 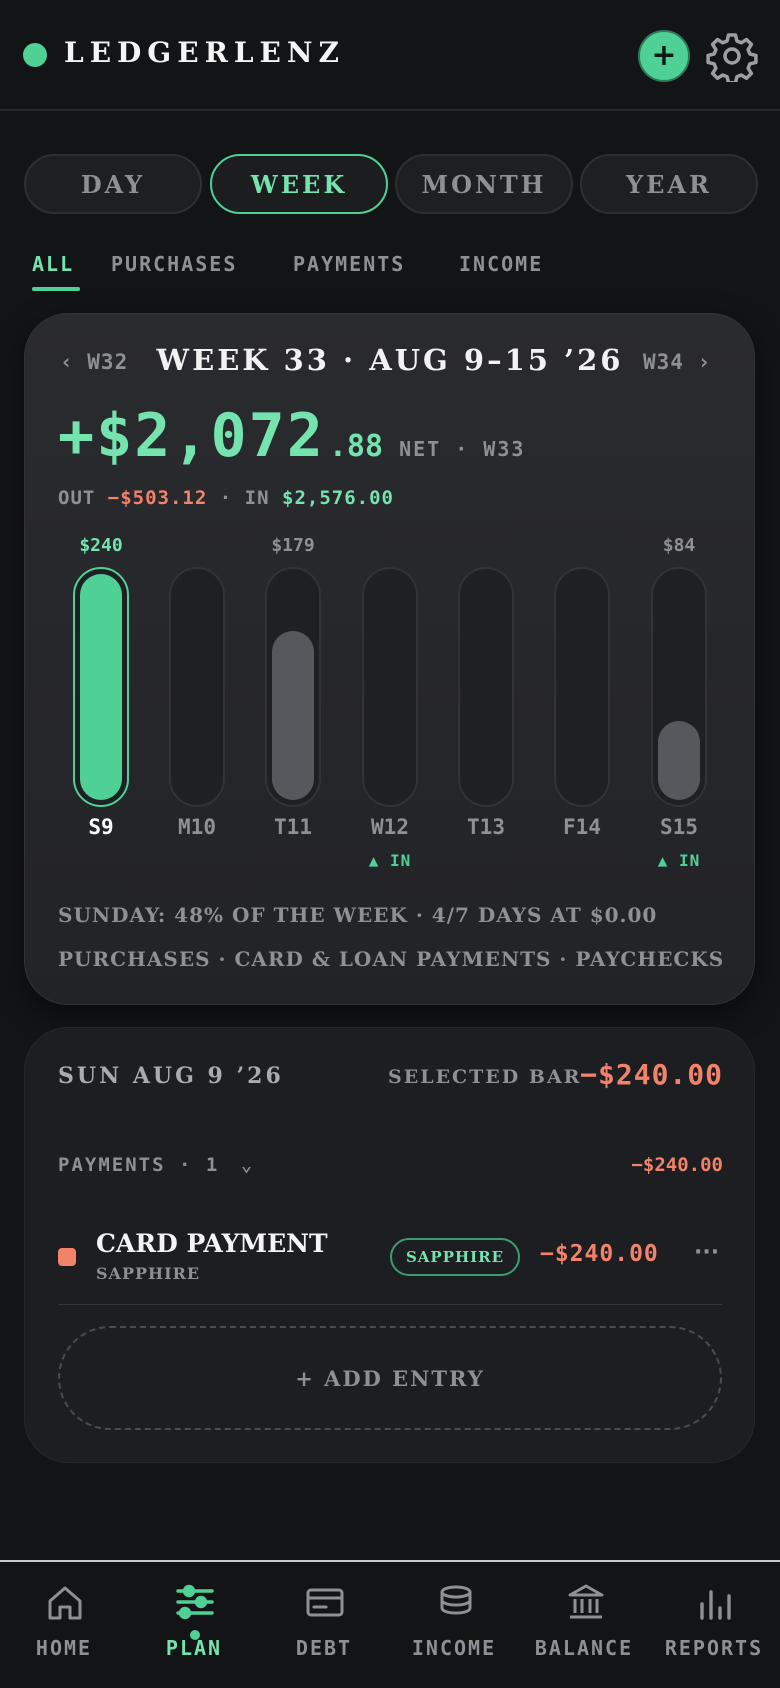 What do you see at coordinates (732, 56) in the screenshot?
I see `gear-icon` at bounding box center [732, 56].